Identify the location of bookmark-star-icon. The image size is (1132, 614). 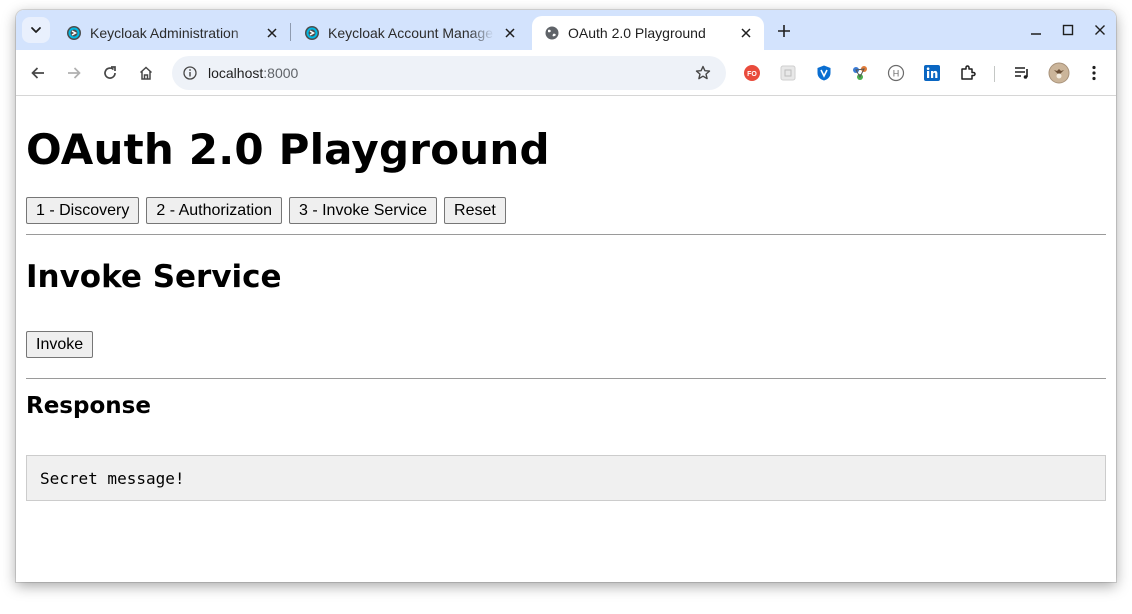
(703, 73).